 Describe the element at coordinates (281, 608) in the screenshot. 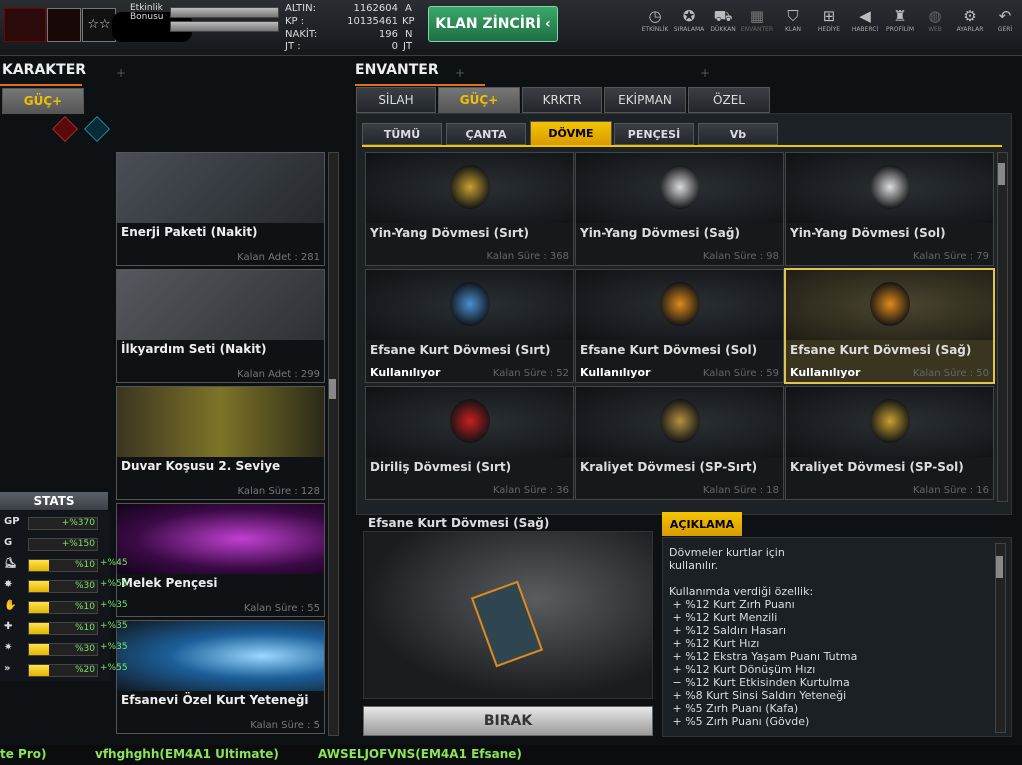

I see `item-info: Kalan Süre : 55` at that location.